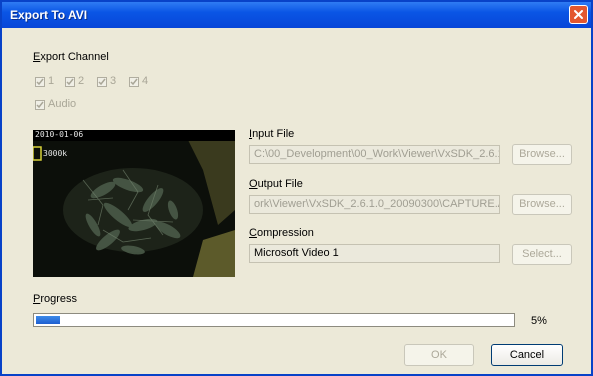  Describe the element at coordinates (59, 134) in the screenshot. I see `preview-timestamp: 2010-01-06` at that location.